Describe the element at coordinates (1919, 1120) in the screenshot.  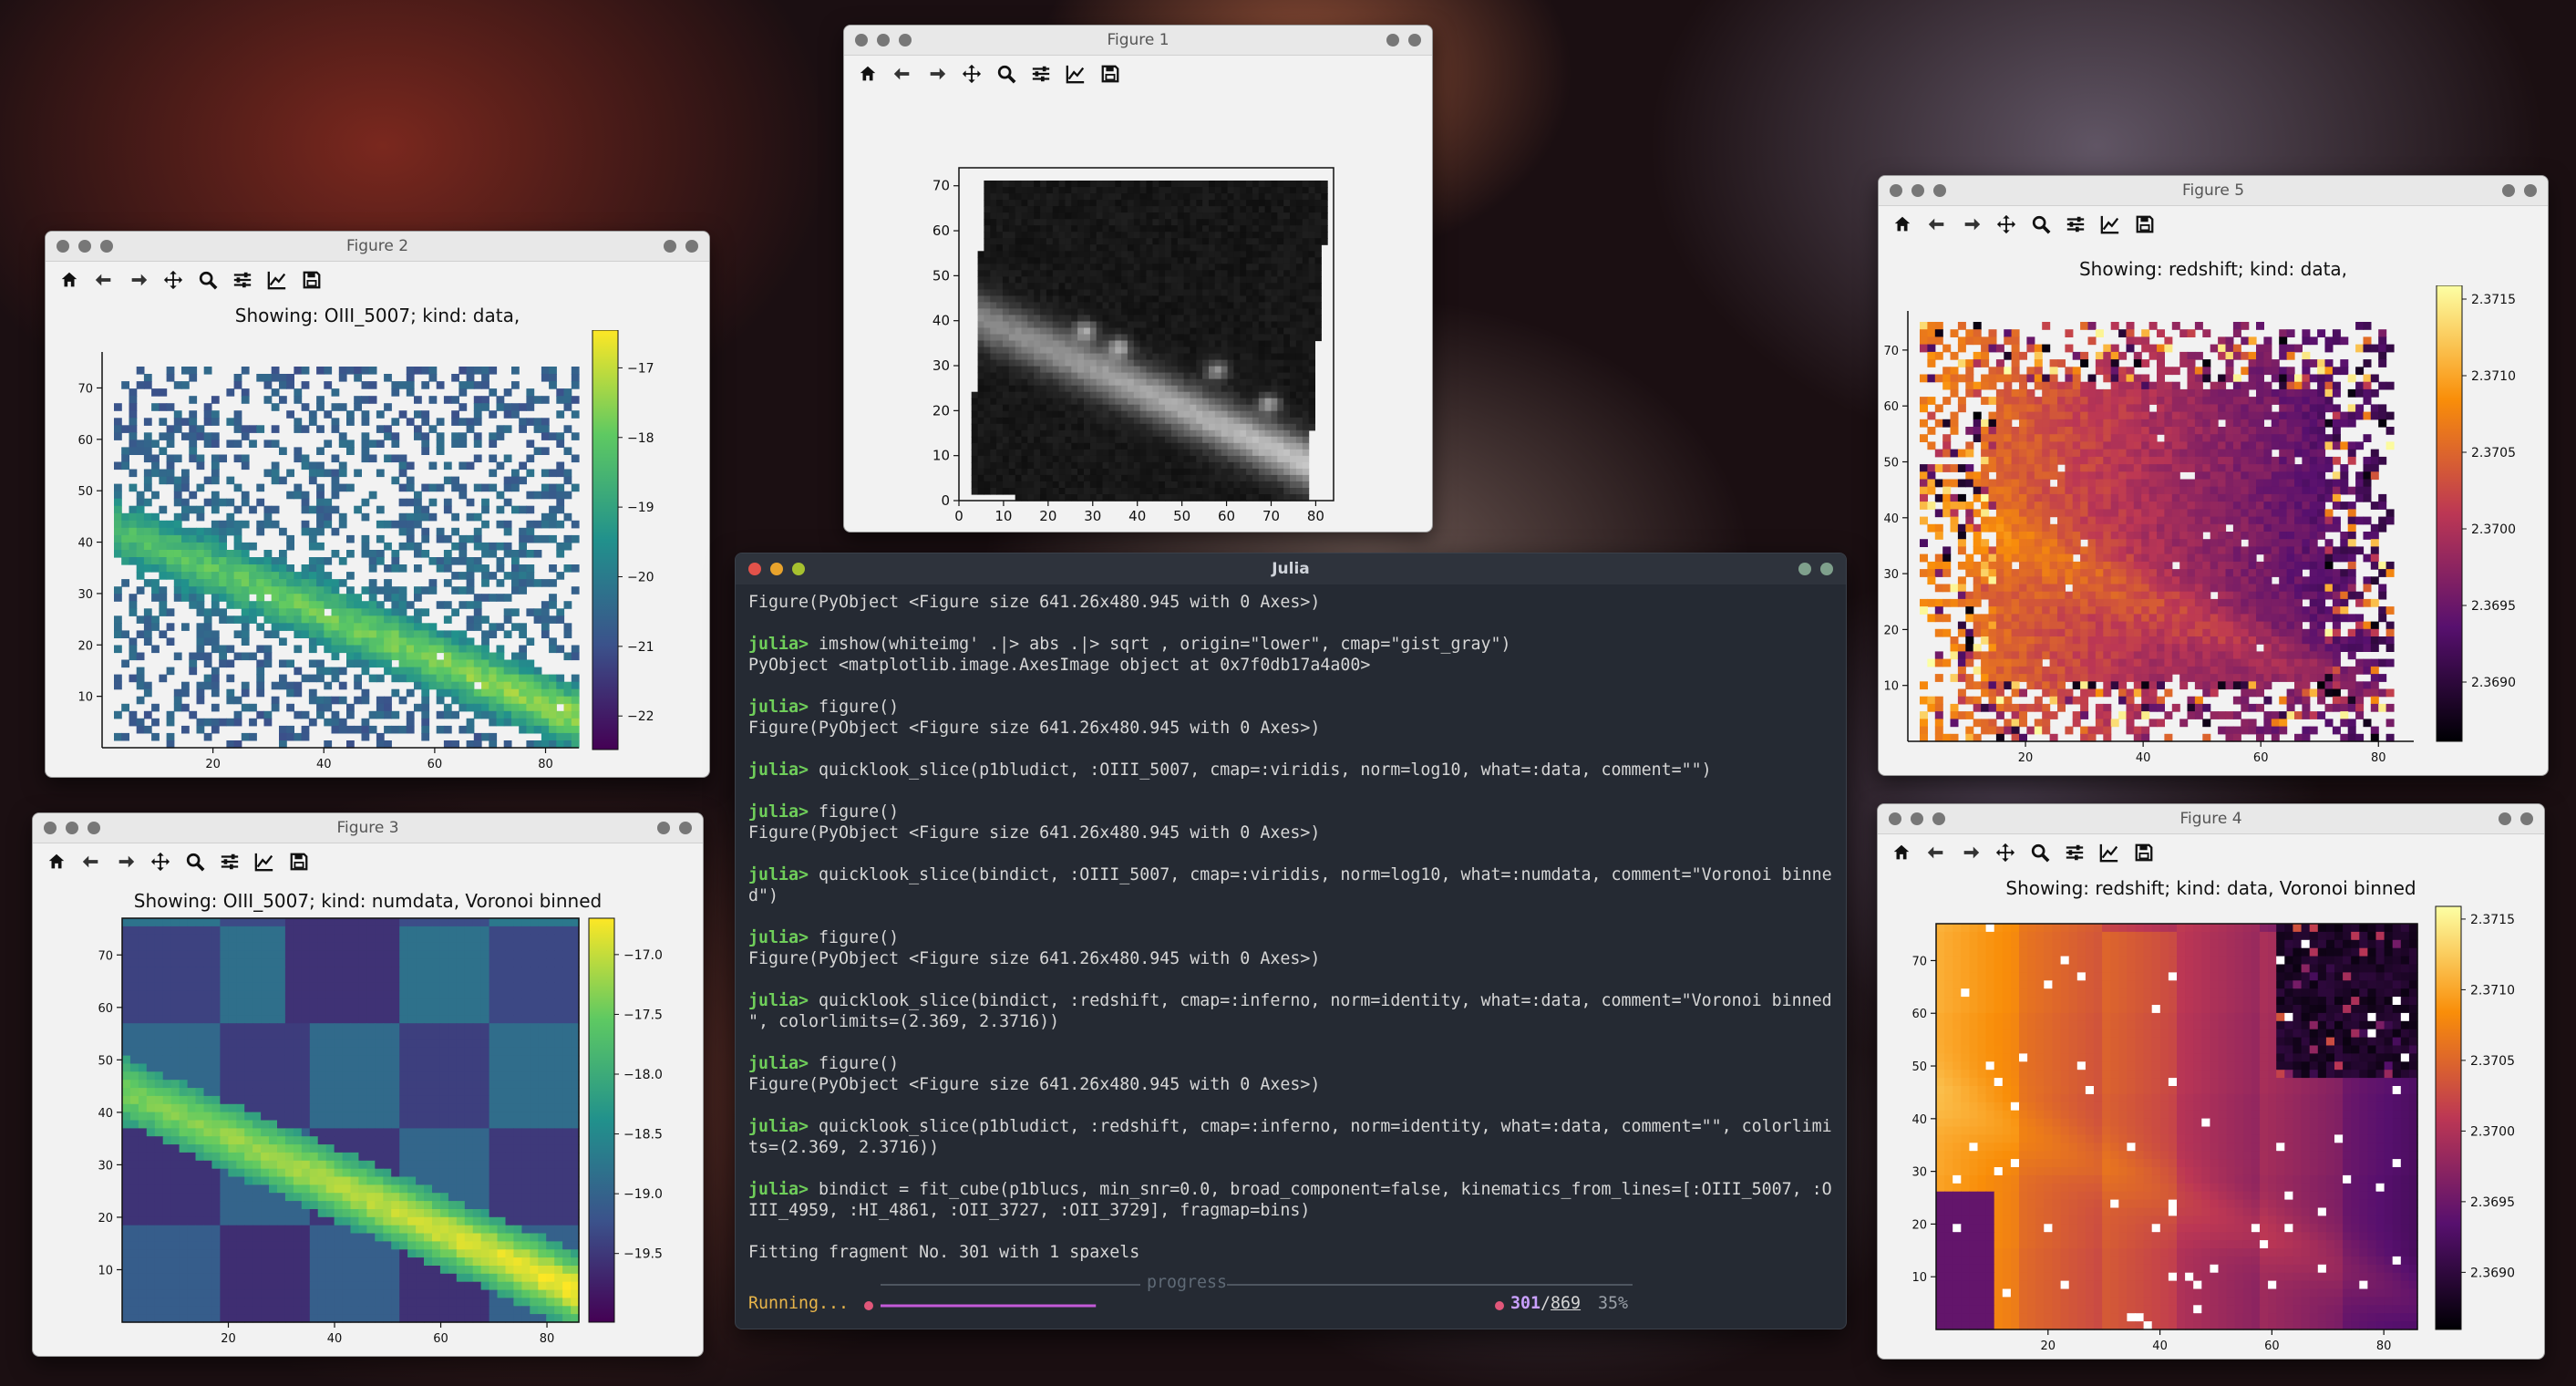
I see `y-tick-label: 40` at that location.